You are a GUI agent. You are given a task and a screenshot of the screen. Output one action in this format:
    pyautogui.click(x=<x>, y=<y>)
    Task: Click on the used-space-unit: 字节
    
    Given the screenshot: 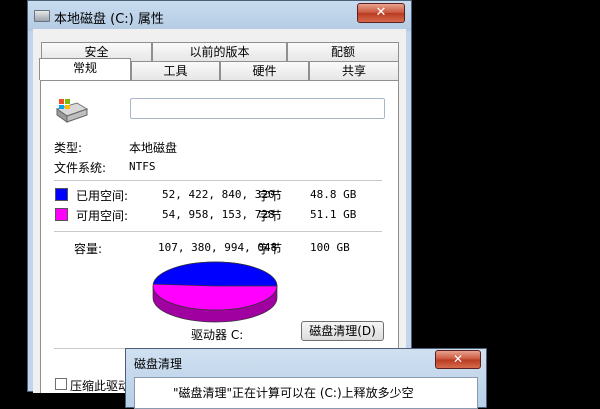 What is the action you would take?
    pyautogui.click(x=270, y=196)
    